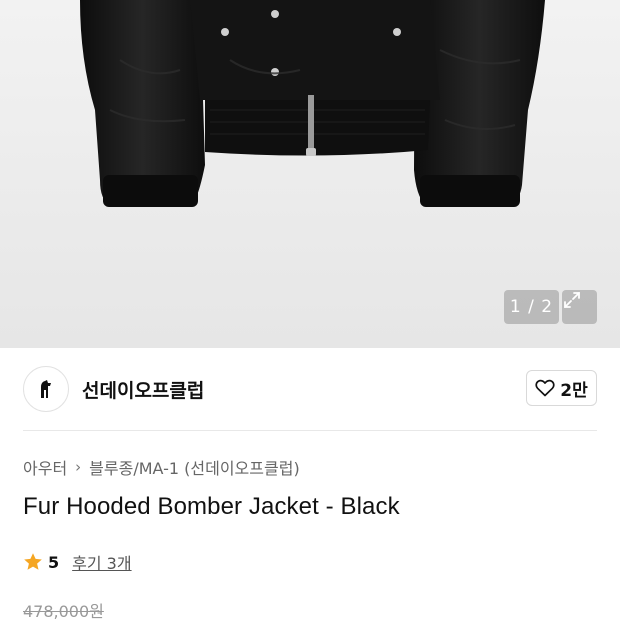 This screenshot has height=620, width=620. I want to click on breadcrumb: 아우터 › 블루종/MA-1 (선데이오프클럽), so click(161, 467).